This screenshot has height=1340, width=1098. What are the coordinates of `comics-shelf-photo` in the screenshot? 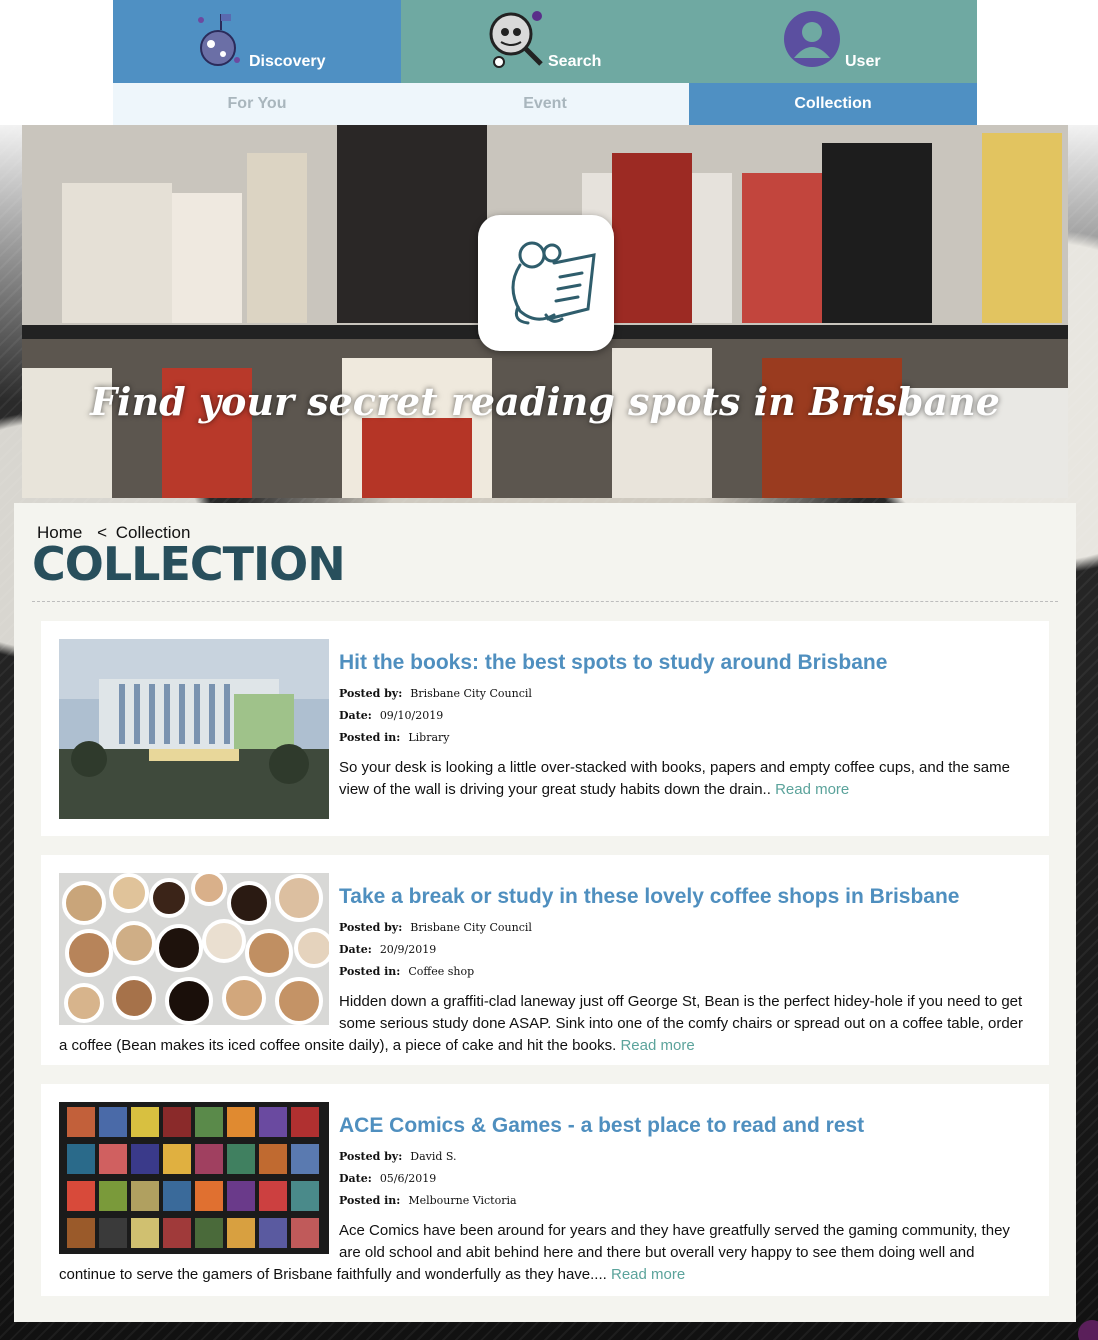 It's located at (194, 1178).